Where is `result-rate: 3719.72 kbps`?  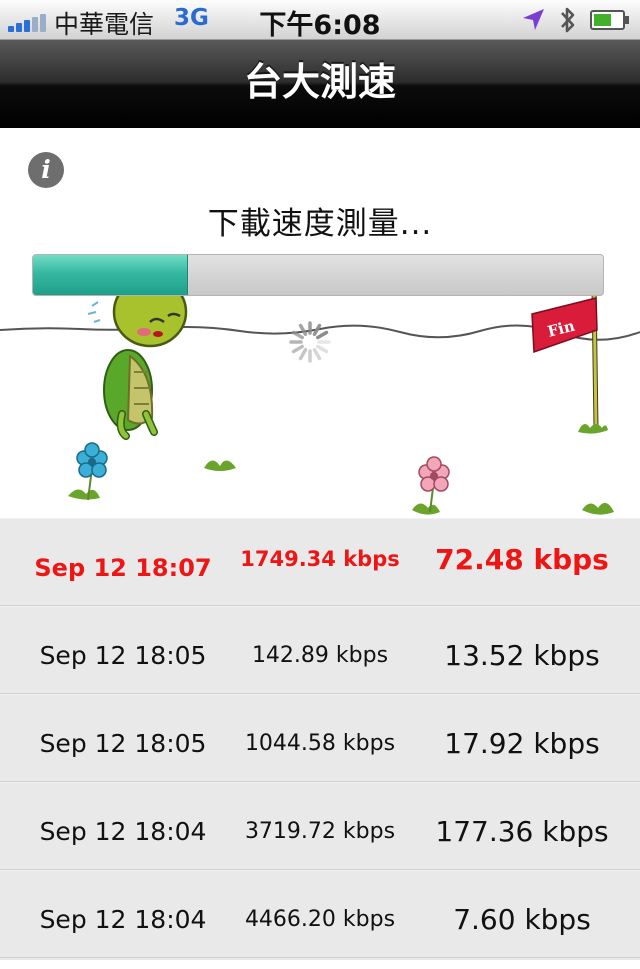
result-rate: 3719.72 kbps is located at coordinates (320, 831).